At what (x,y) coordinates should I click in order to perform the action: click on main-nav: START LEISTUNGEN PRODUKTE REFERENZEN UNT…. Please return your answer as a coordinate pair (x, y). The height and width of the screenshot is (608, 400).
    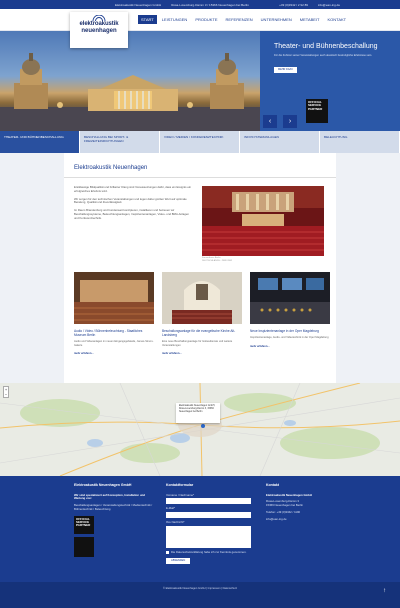
    Looking at the image, I should click on (243, 19).